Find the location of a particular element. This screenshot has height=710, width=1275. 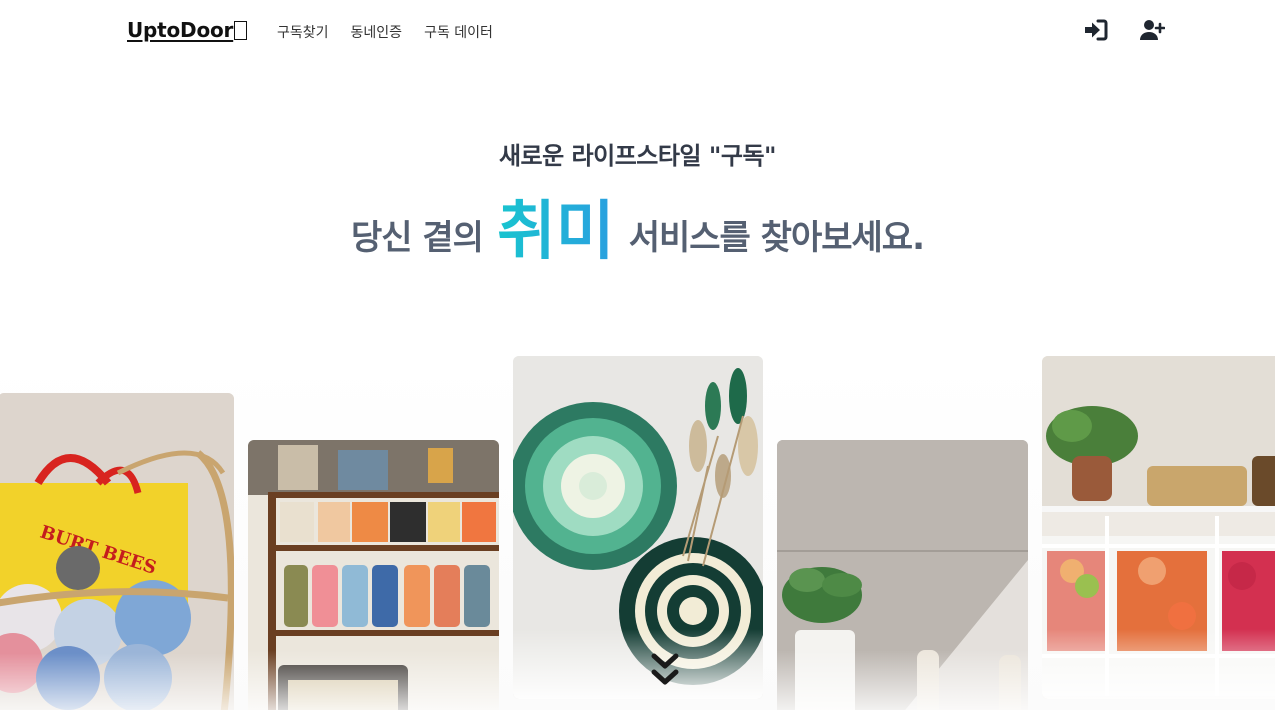

menu-item-neighborhood-auth: 동네인증 is located at coordinates (377, 32).